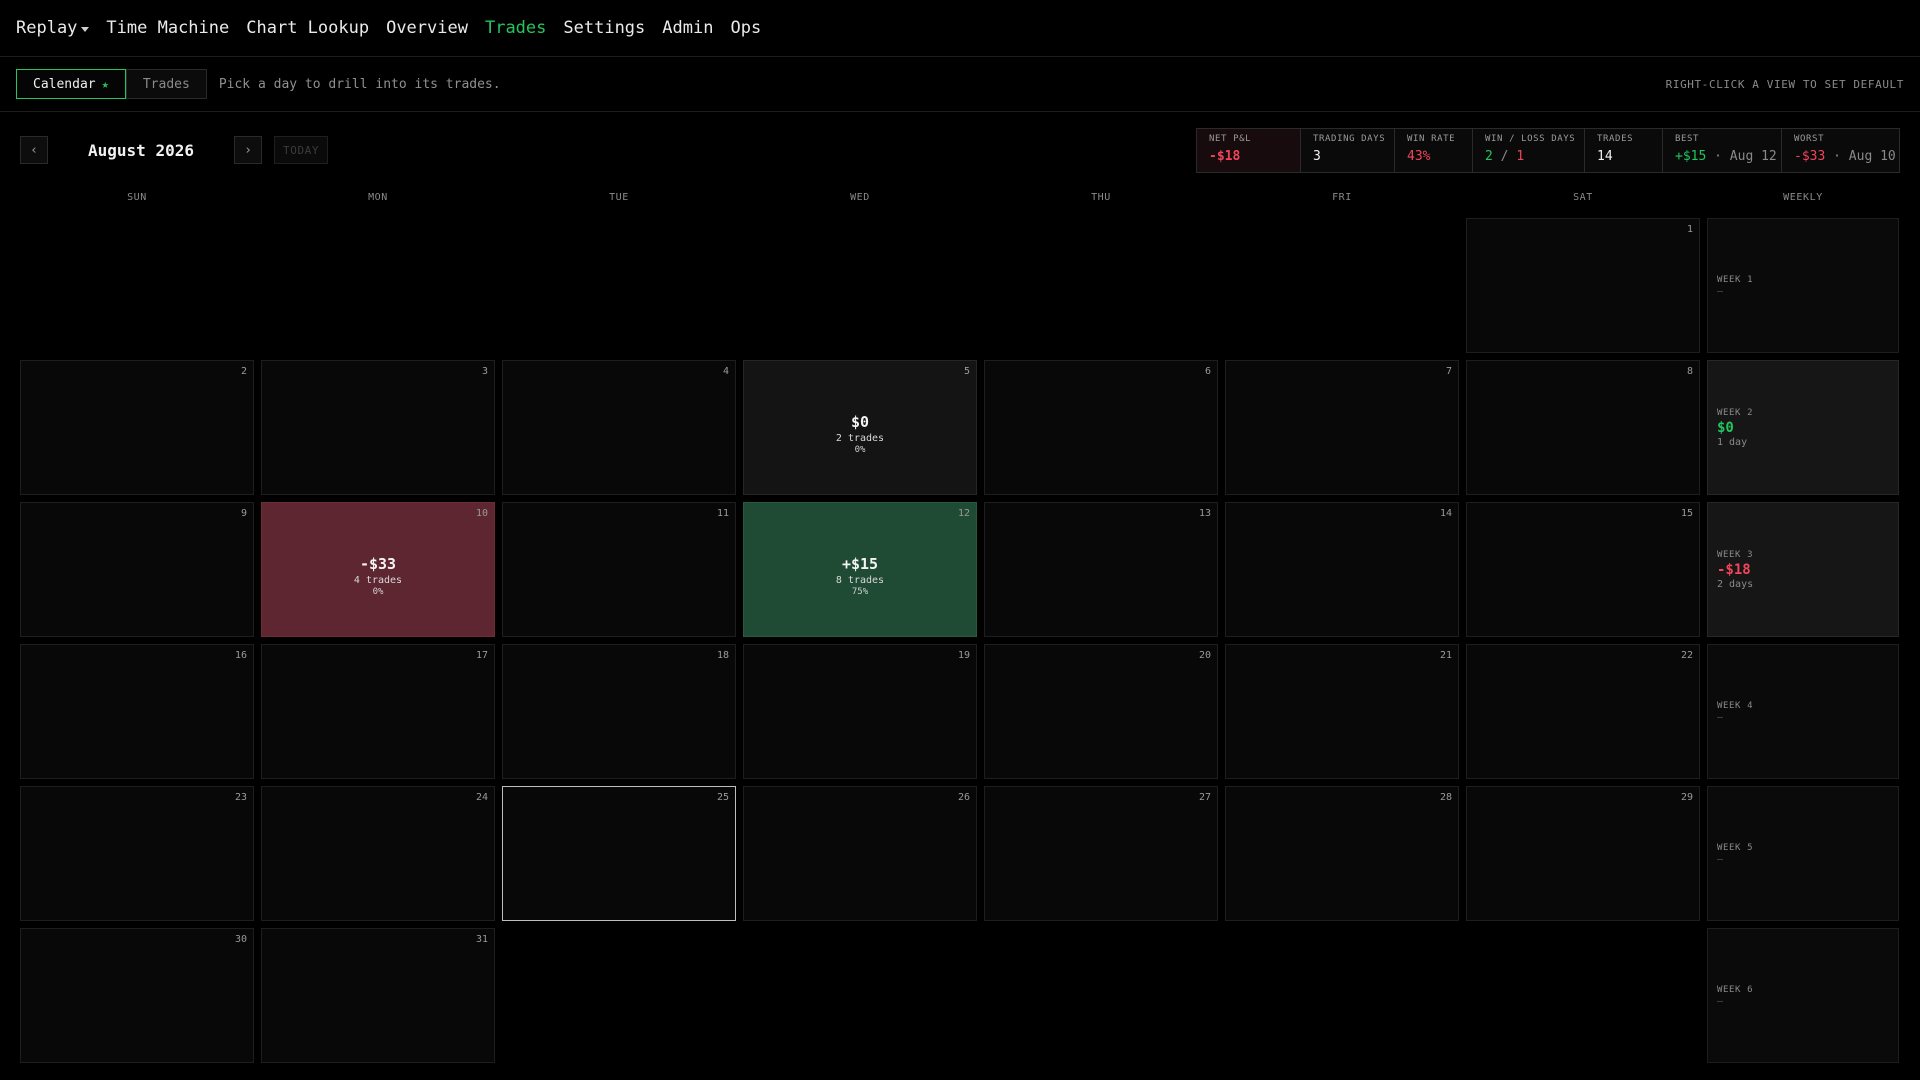 The height and width of the screenshot is (1080, 1920). Describe the element at coordinates (1583, 427) in the screenshot. I see `day-cell: 8` at that location.